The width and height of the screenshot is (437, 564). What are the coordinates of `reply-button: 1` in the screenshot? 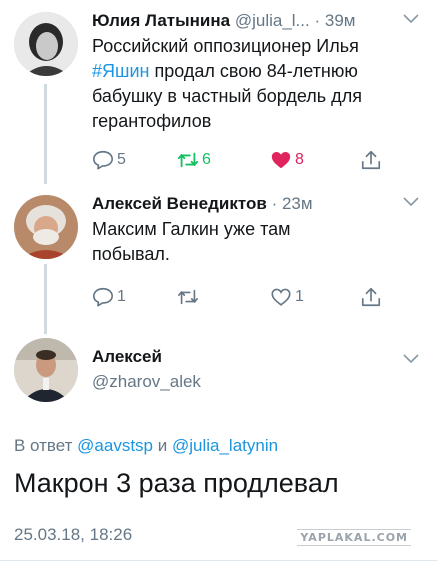 It's located at (109, 297).